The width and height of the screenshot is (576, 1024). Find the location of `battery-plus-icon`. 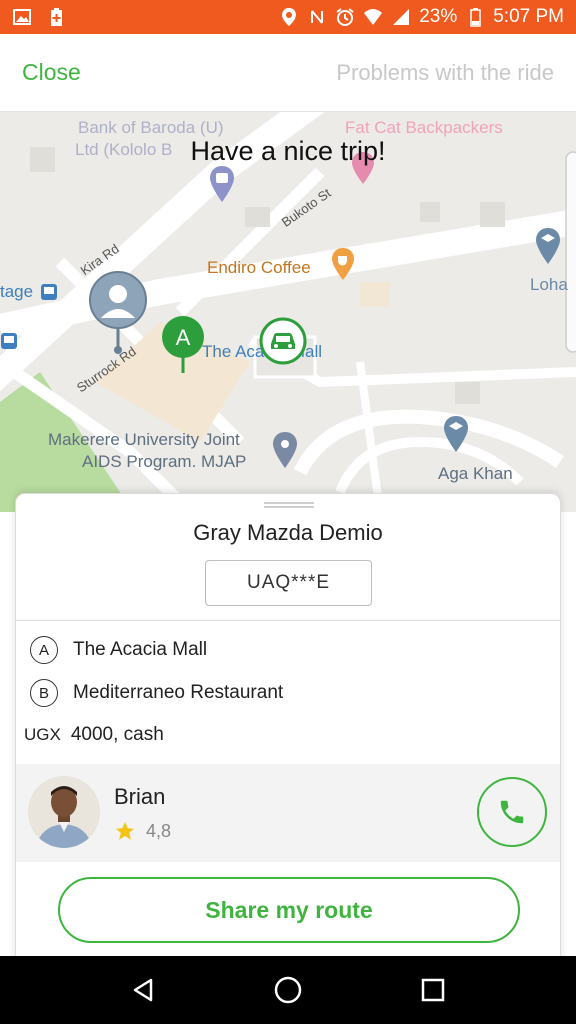

battery-plus-icon is located at coordinates (56, 17).